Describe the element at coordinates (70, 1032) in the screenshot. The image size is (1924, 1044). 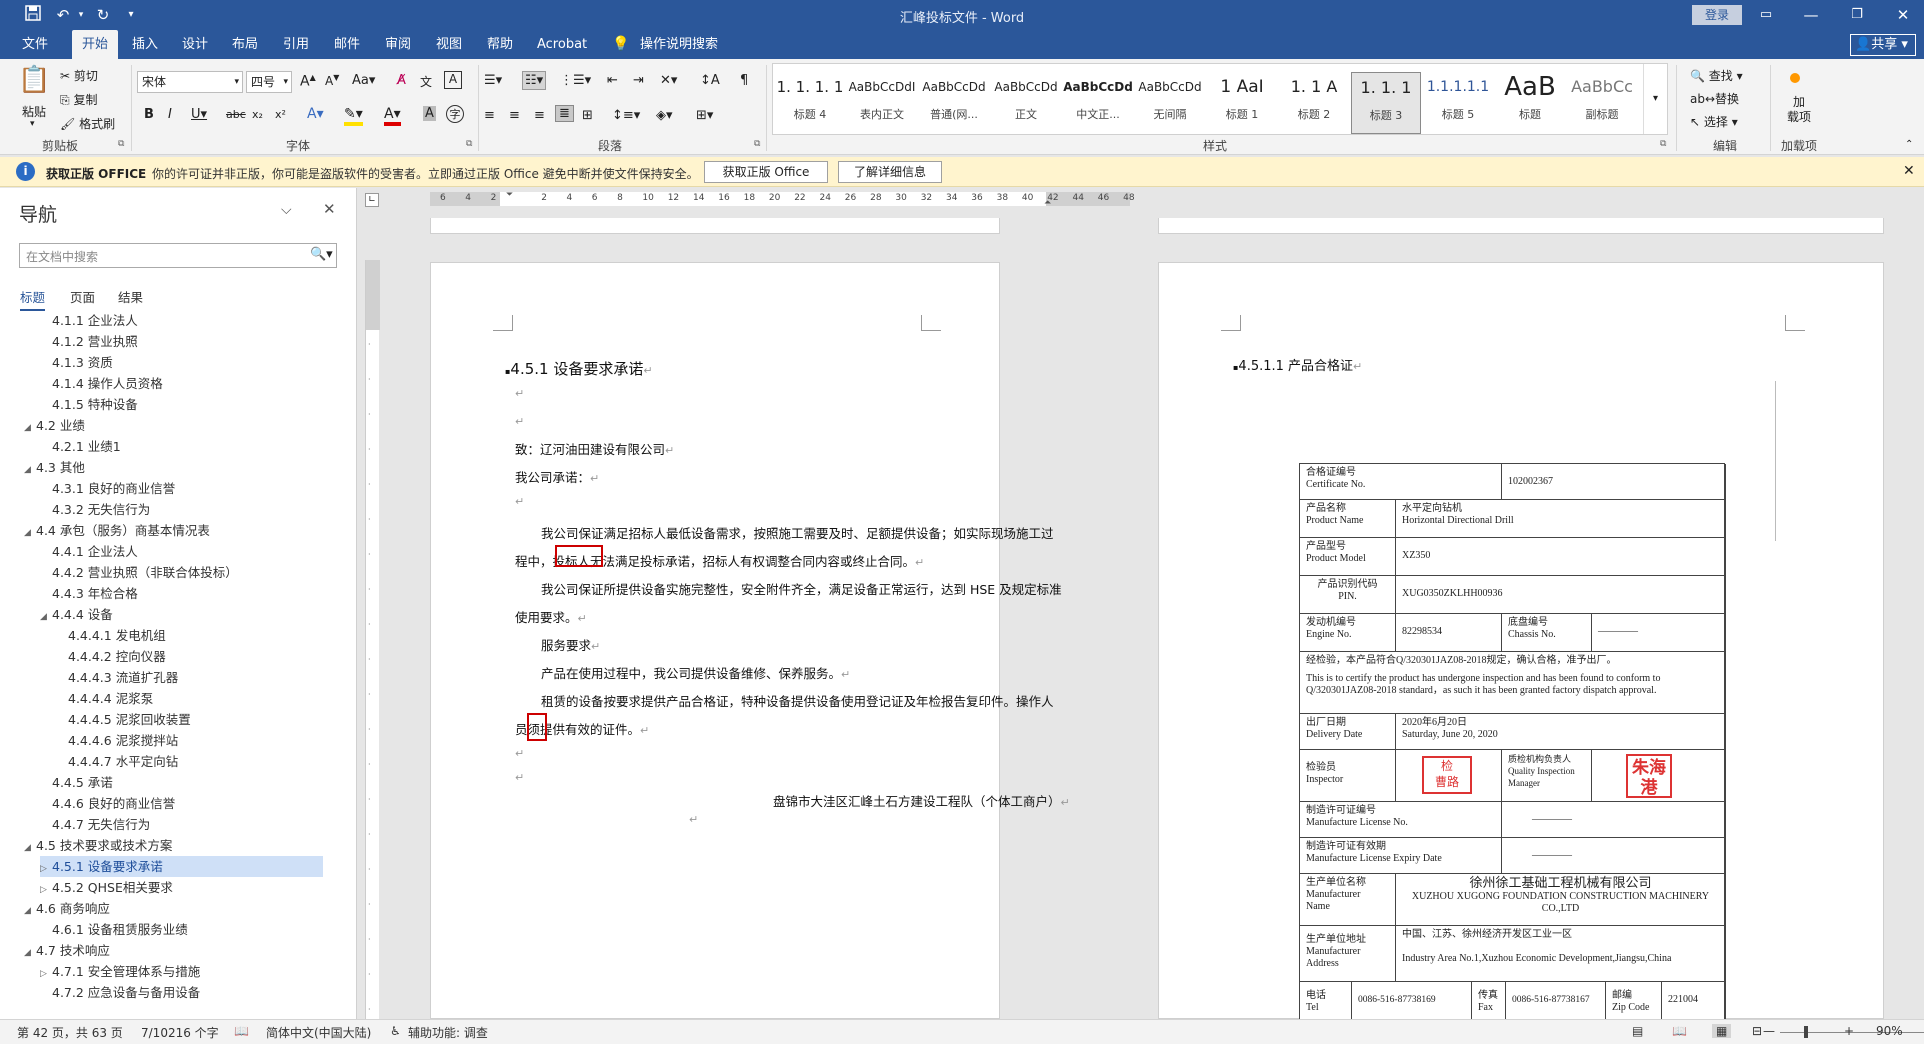
I see `page-count: 第 42 页，共 63 页` at that location.